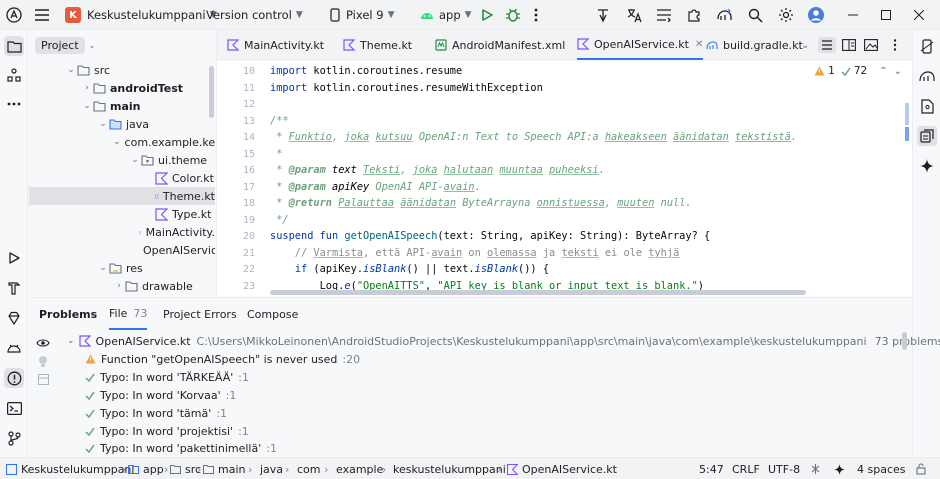  Describe the element at coordinates (827, 45) in the screenshot. I see `code-view-button` at that location.